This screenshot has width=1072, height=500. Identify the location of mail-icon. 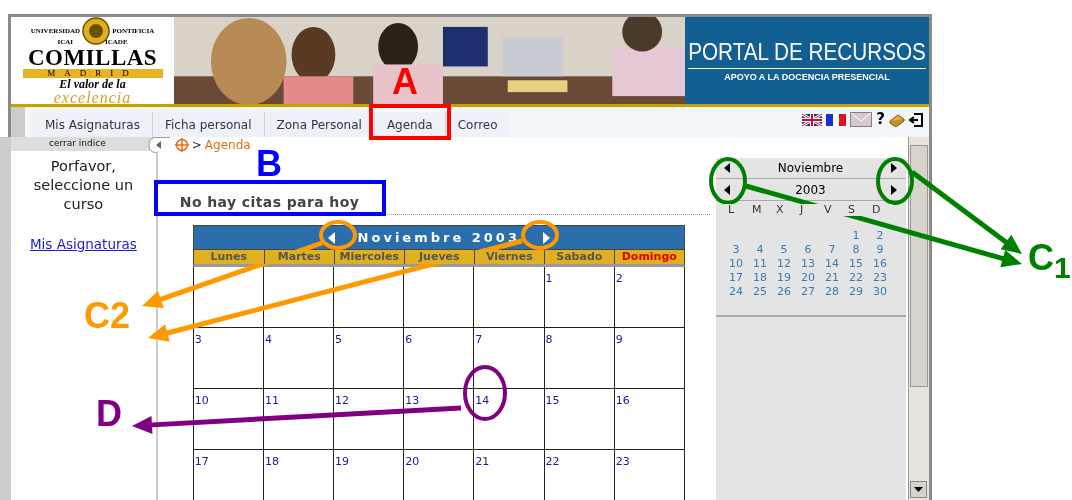
(861, 119).